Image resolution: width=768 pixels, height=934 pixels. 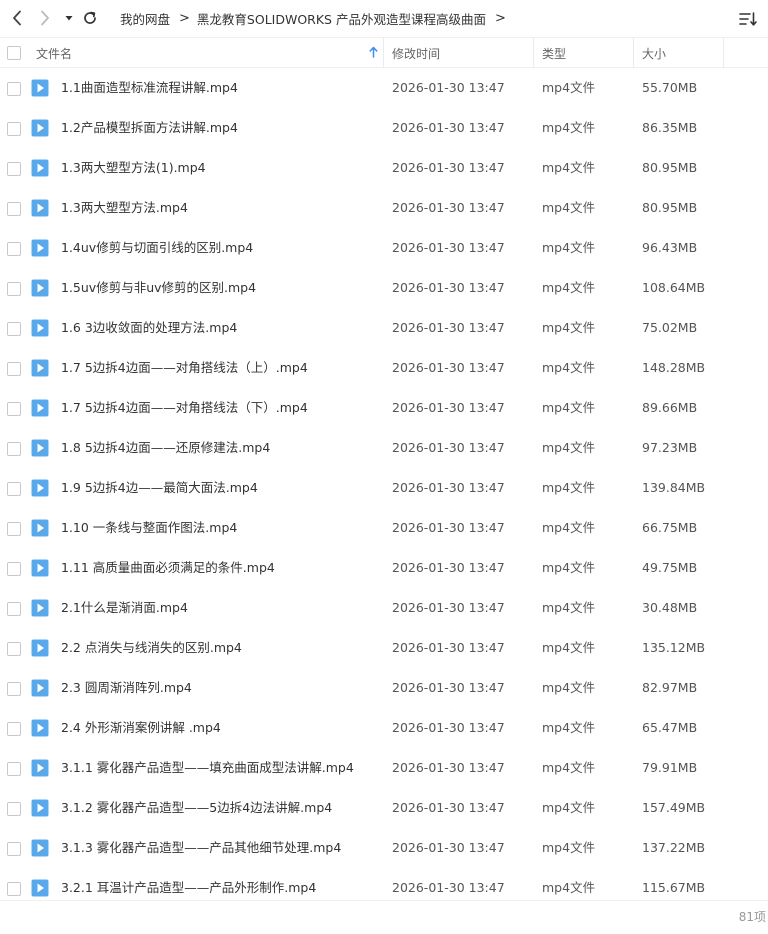 What do you see at coordinates (184, 368) in the screenshot?
I see `file-name: 1.7 5边拆4边面——对角搭线法（上）.mp4` at bounding box center [184, 368].